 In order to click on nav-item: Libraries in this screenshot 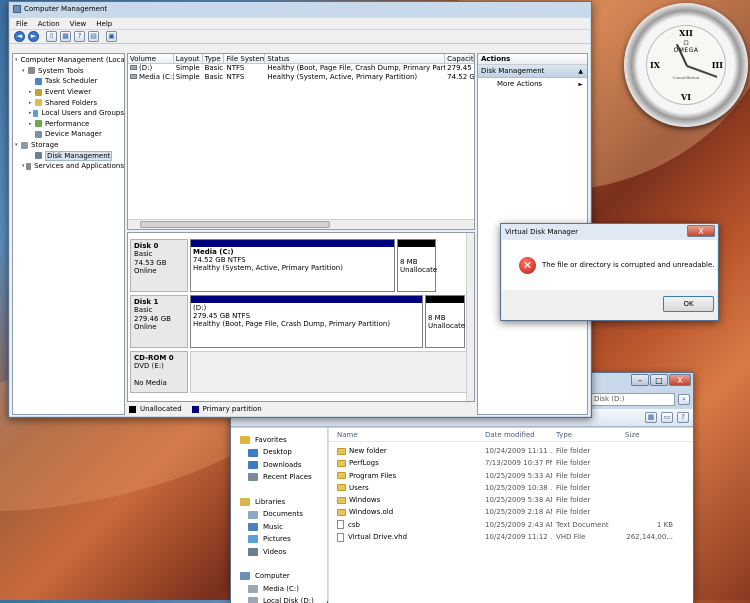, I will do `click(283, 502)`.